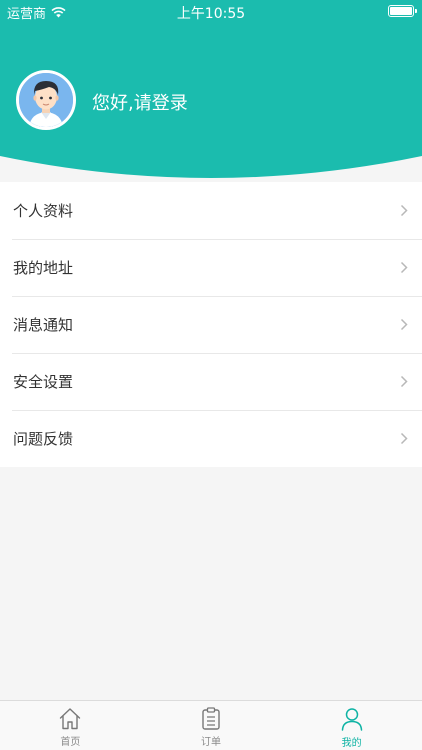 The height and width of the screenshot is (750, 422). Describe the element at coordinates (211, 438) in the screenshot. I see `menu-item-feedback: 问题反馈` at that location.